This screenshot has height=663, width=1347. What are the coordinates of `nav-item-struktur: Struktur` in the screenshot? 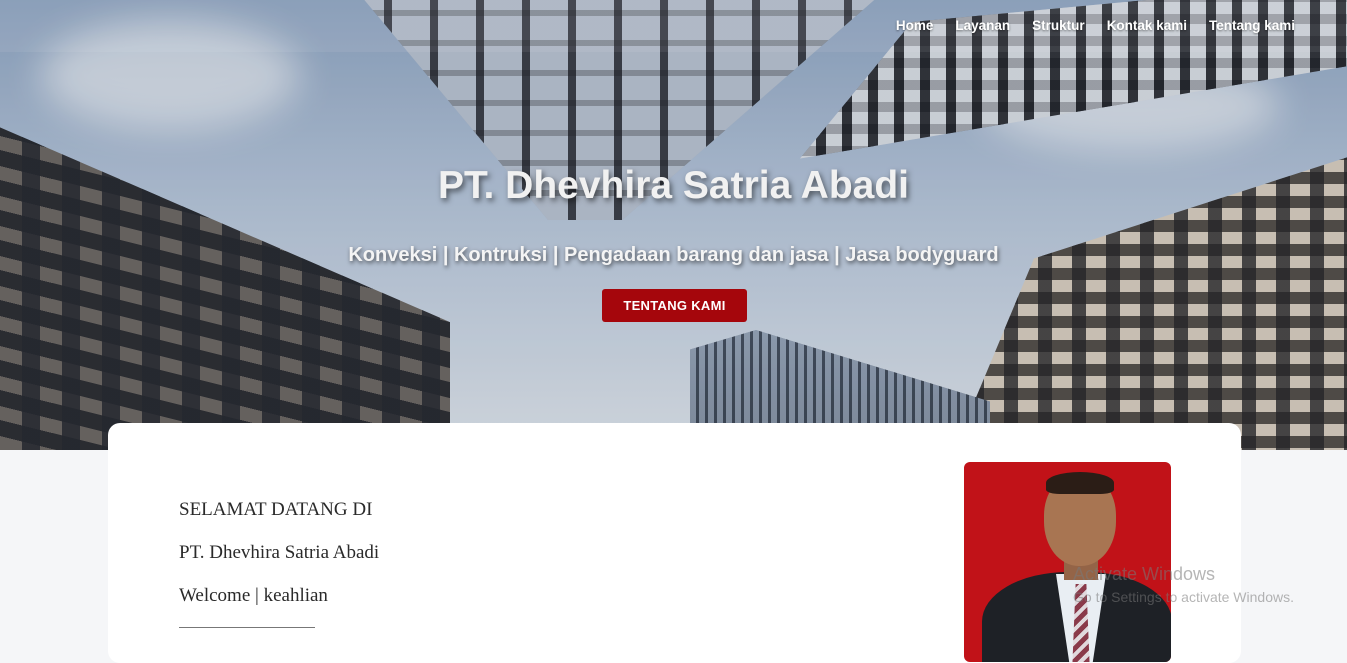 It's located at (1058, 25).